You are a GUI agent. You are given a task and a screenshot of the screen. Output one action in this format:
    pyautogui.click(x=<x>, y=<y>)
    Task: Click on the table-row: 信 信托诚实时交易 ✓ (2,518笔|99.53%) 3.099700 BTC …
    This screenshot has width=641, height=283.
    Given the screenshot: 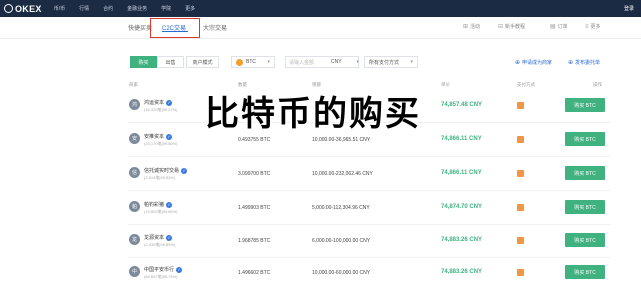 What is the action you would take?
    pyautogui.click(x=369, y=174)
    